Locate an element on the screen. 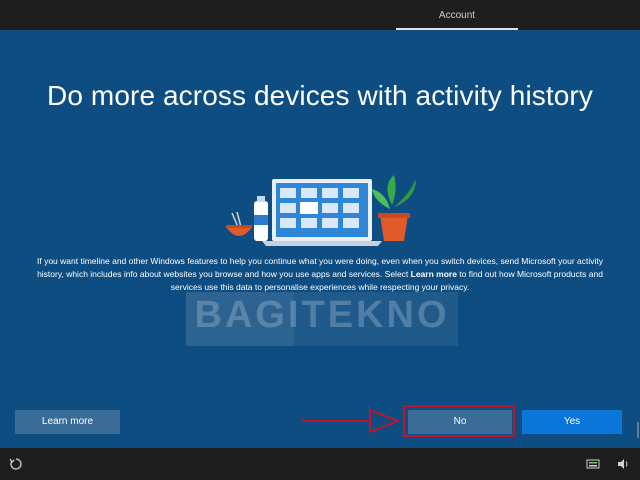 The height and width of the screenshot is (480, 640). laptop-icon is located at coordinates (322, 212).